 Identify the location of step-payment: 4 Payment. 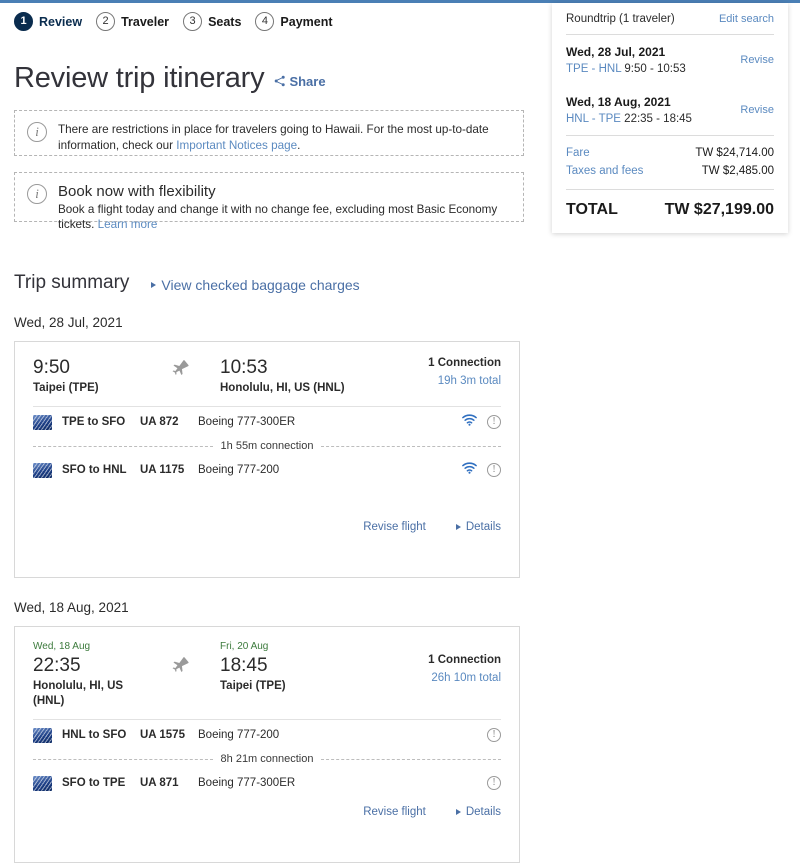
(294, 21).